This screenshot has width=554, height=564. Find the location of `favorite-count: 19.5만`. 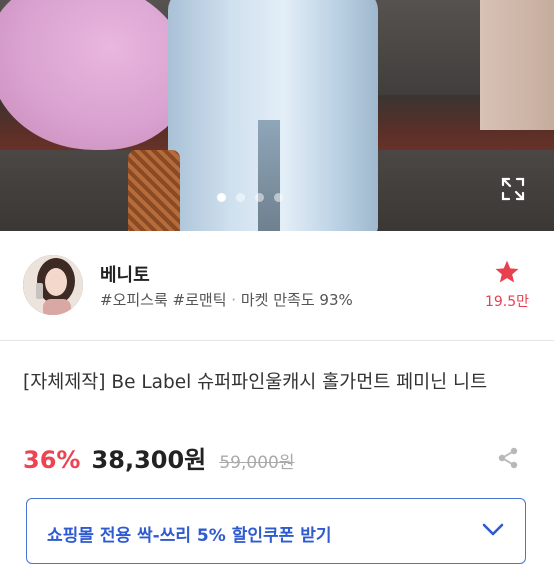

favorite-count: 19.5만 is located at coordinates (507, 302).